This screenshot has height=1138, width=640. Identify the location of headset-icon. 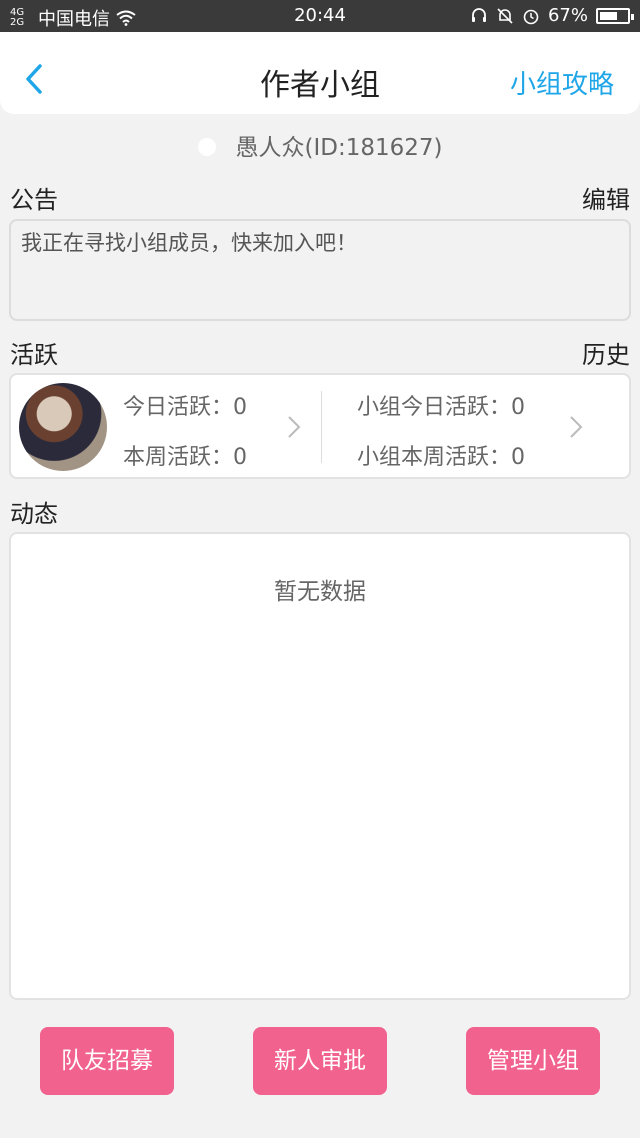
(478, 14).